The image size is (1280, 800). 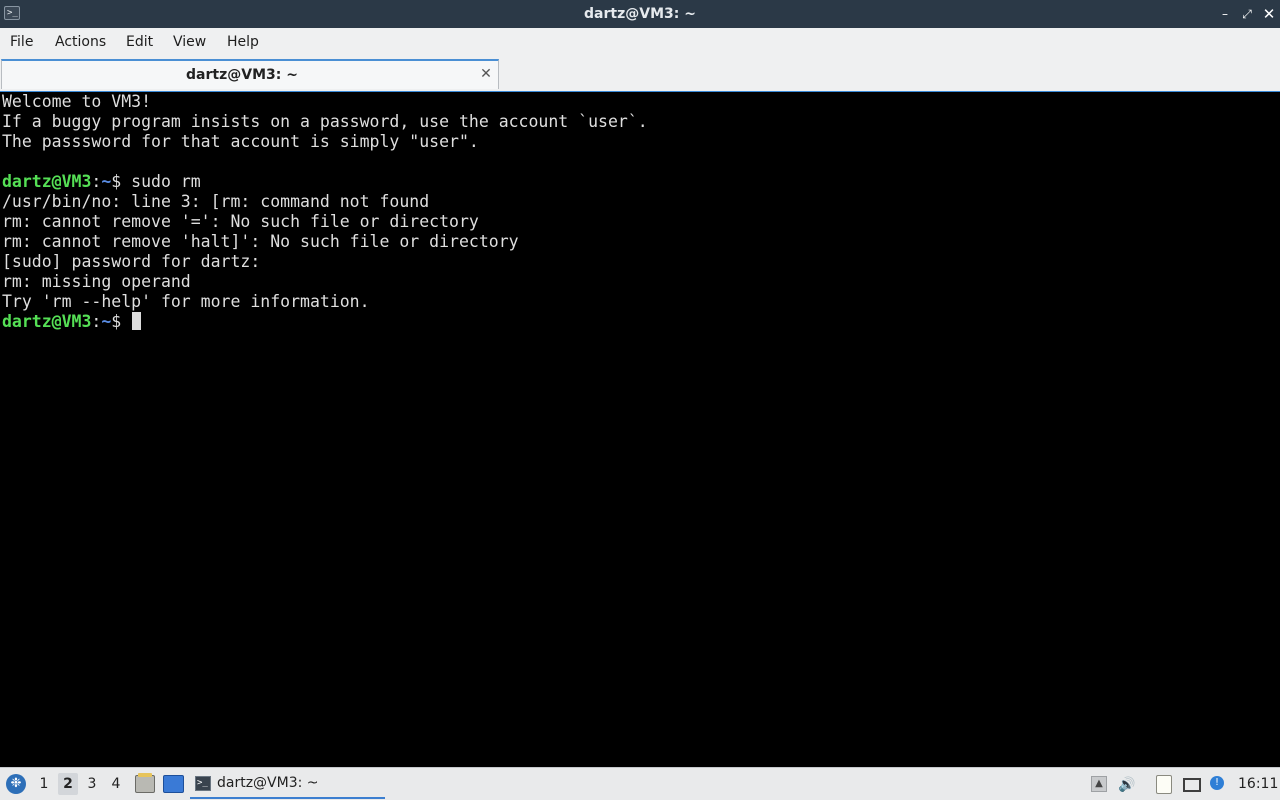 What do you see at coordinates (1225, 14) in the screenshot?
I see `minimize-button: –` at bounding box center [1225, 14].